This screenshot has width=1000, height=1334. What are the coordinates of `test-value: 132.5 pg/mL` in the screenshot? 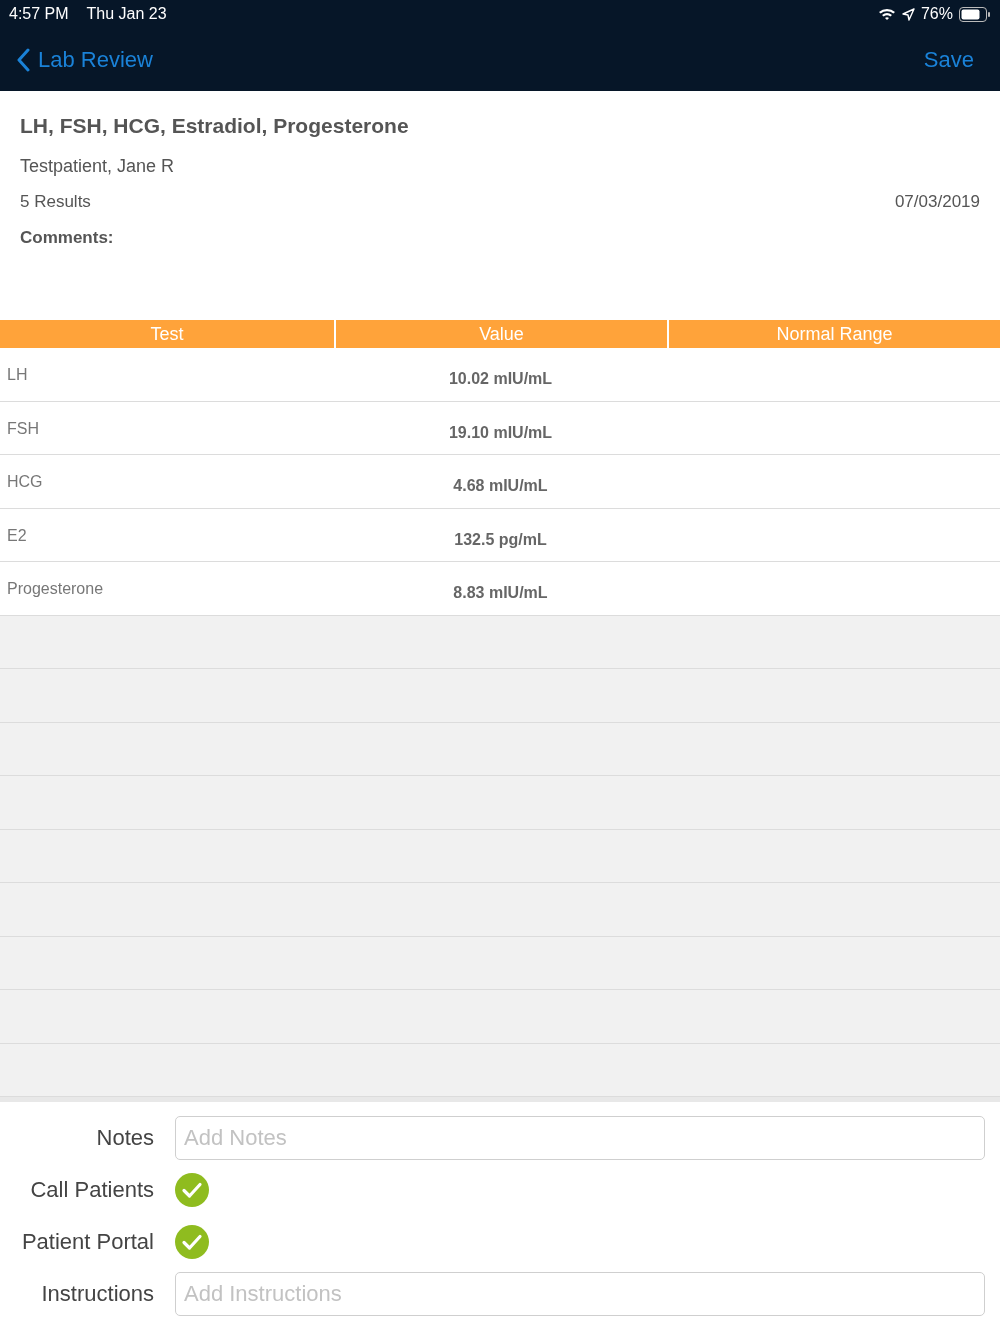 It's located at (500, 539).